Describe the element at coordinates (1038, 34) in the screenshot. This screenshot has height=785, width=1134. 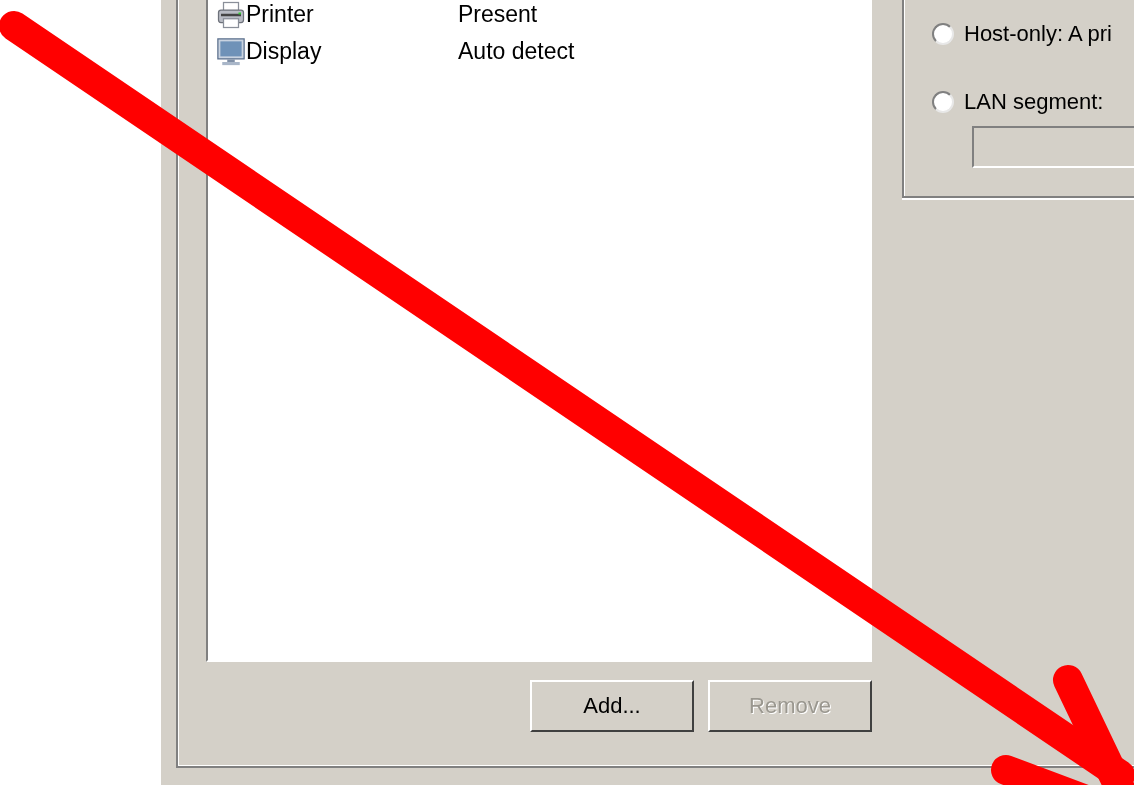
I see `radio-label: Host-only: A pri` at that location.